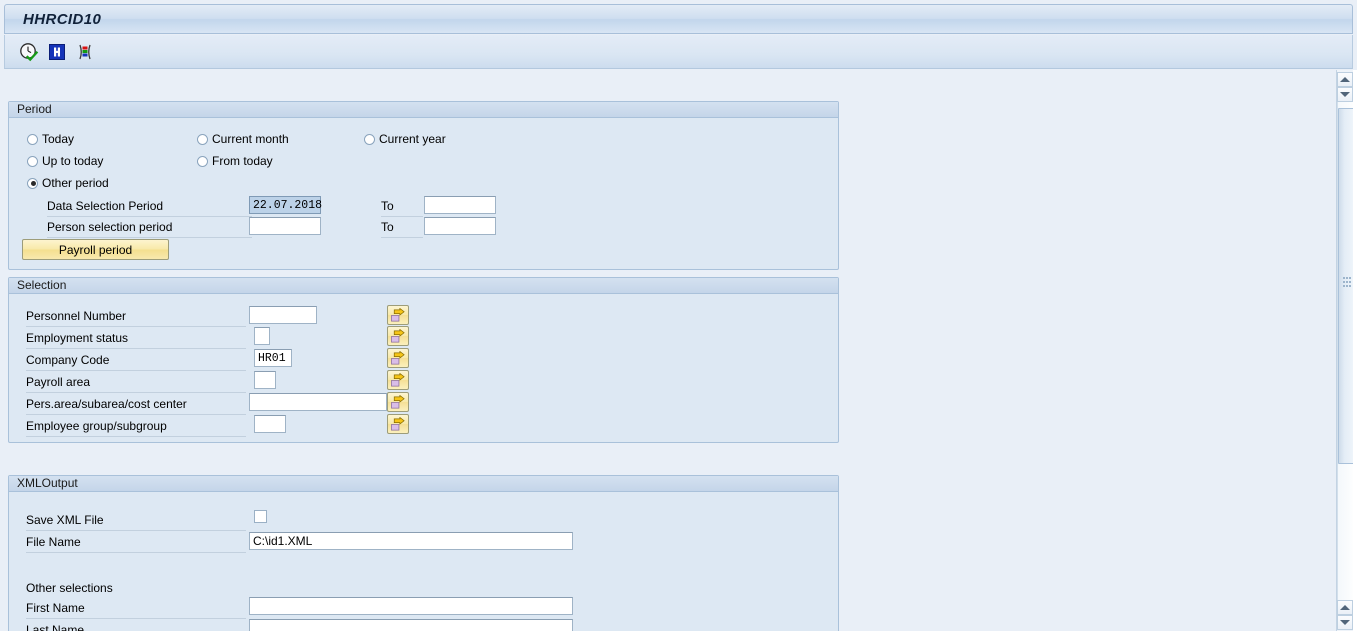 The image size is (1357, 631). I want to click on first-name-input, so click(411, 606).